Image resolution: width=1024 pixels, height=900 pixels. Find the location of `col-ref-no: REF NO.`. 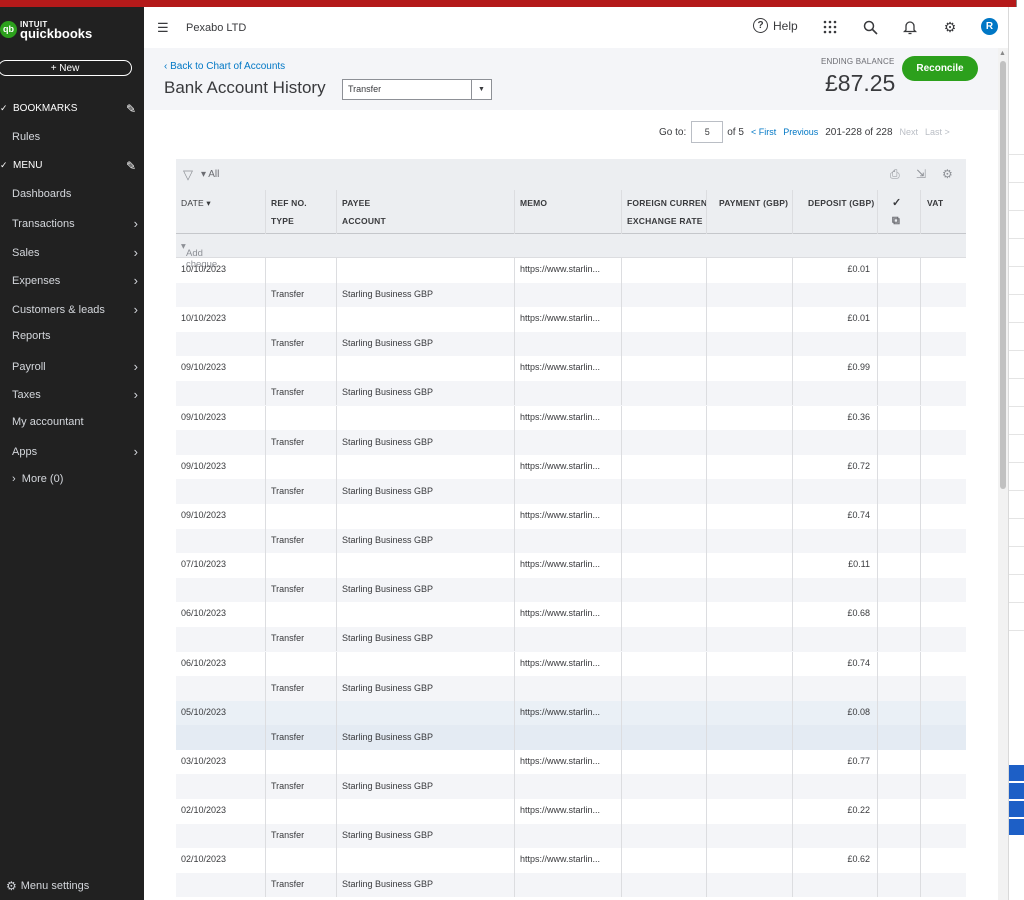

col-ref-no: REF NO. is located at coordinates (289, 203).